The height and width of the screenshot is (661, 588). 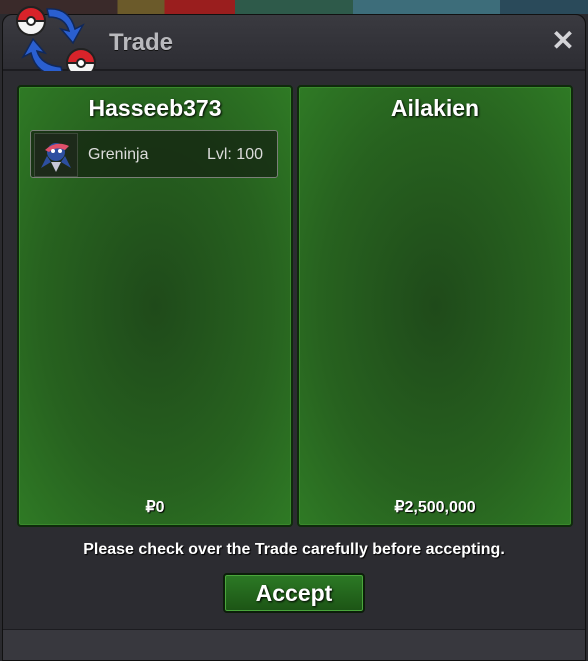 What do you see at coordinates (56, 42) in the screenshot?
I see `trade-logo-icon` at bounding box center [56, 42].